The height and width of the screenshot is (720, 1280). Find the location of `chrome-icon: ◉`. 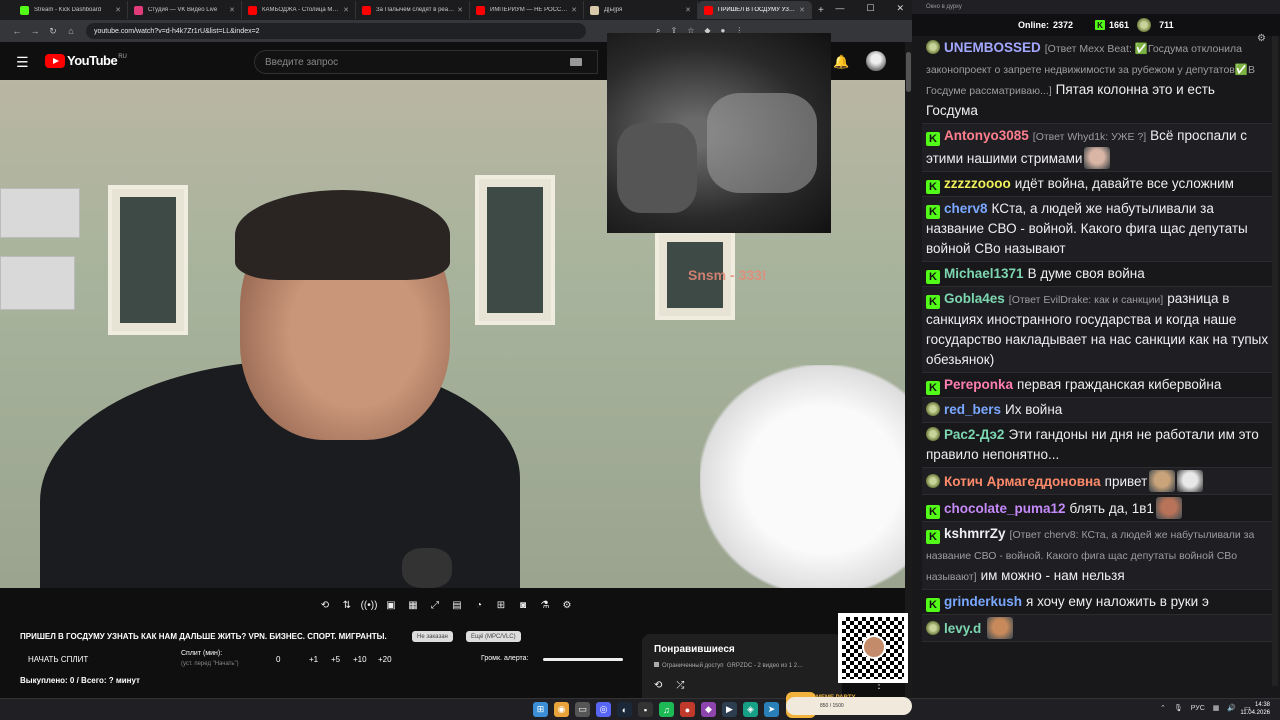

chrome-icon: ◉ is located at coordinates (561, 709).